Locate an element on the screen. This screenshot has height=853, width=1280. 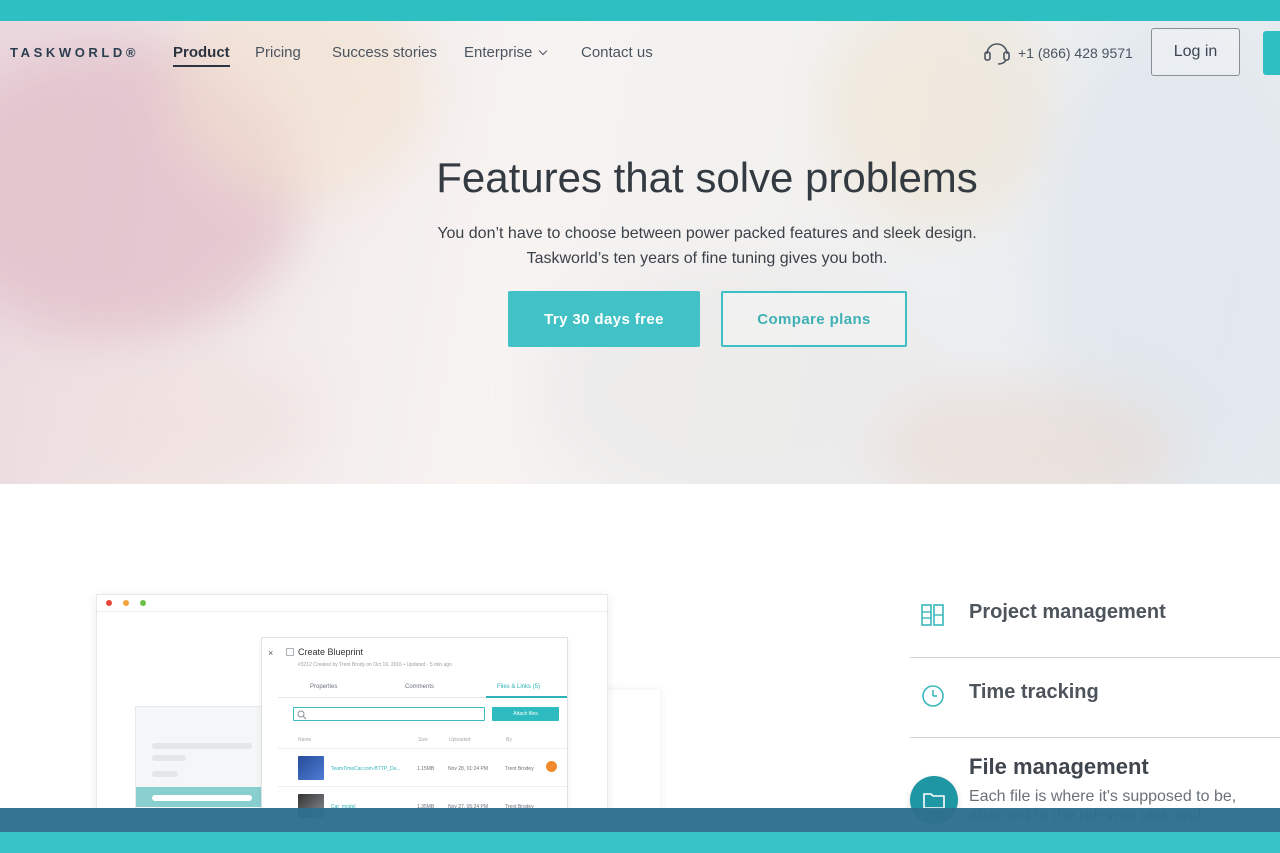
mock-attach-button: Attach files is located at coordinates (525, 714).